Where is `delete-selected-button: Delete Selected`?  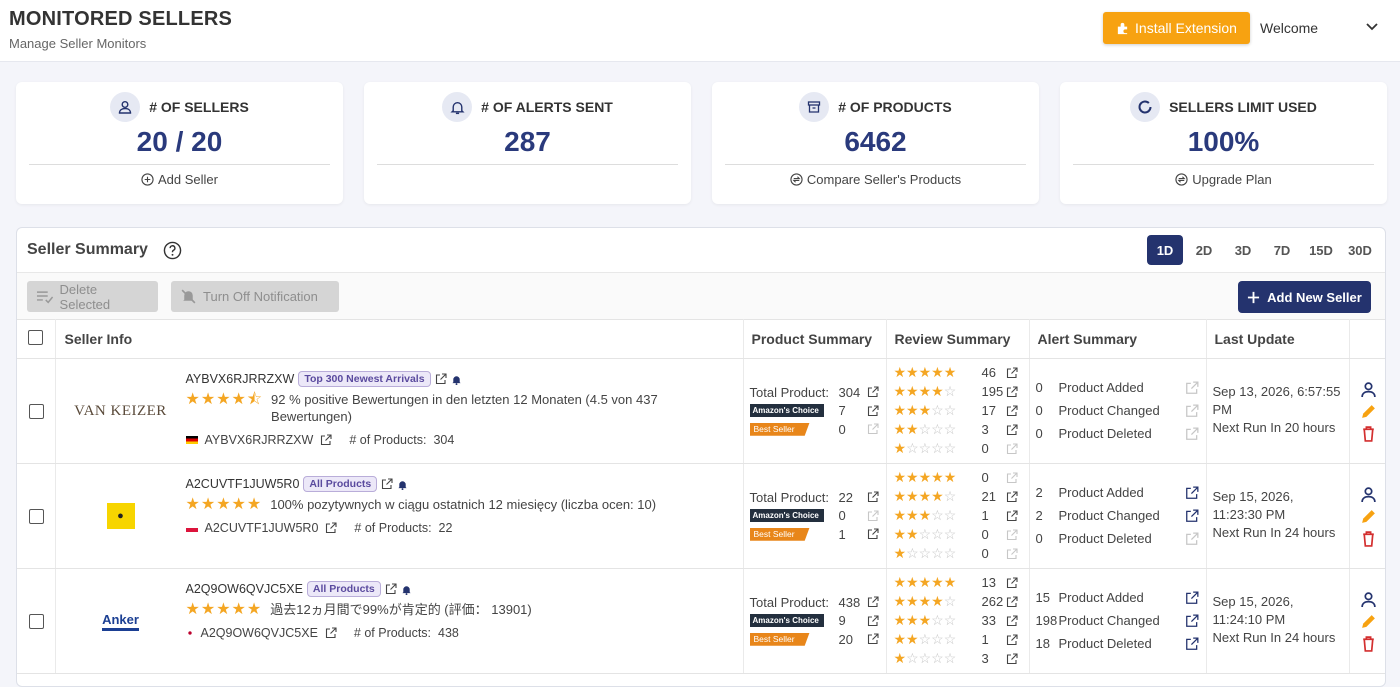 delete-selected-button: Delete Selected is located at coordinates (92, 296).